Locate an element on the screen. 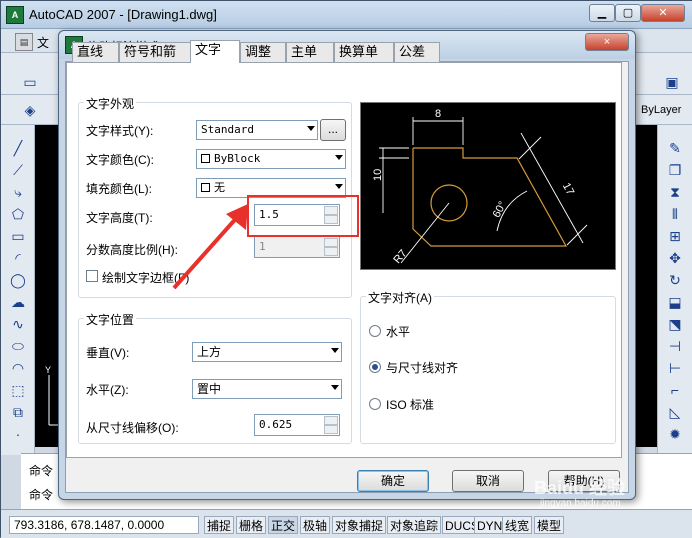 The image size is (692, 538). layers-icon: ◈ is located at coordinates (30, 110).